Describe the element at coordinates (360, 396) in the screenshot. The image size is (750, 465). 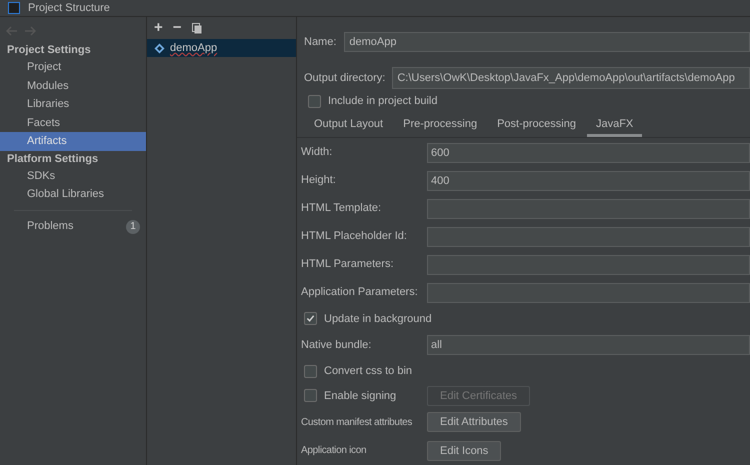
I see `checkbox-label: Enable signing` at that location.